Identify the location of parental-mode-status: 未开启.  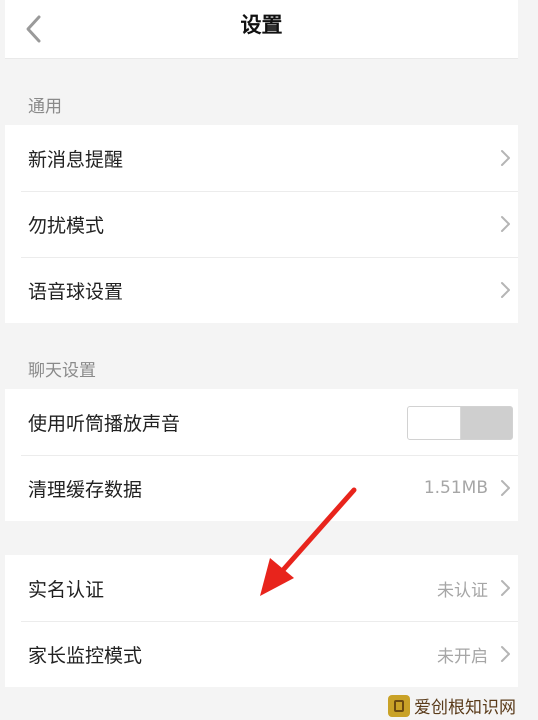
(462, 656).